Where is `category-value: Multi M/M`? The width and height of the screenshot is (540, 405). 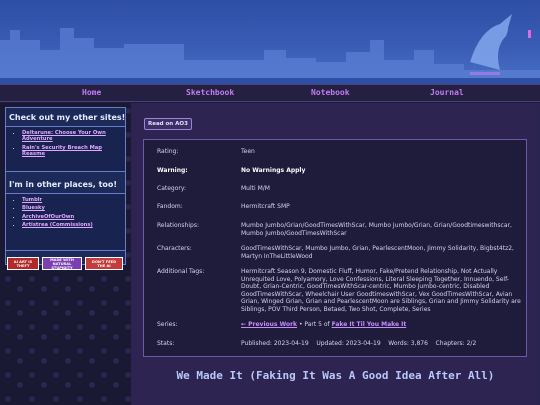 category-value: Multi M/M is located at coordinates (255, 188).